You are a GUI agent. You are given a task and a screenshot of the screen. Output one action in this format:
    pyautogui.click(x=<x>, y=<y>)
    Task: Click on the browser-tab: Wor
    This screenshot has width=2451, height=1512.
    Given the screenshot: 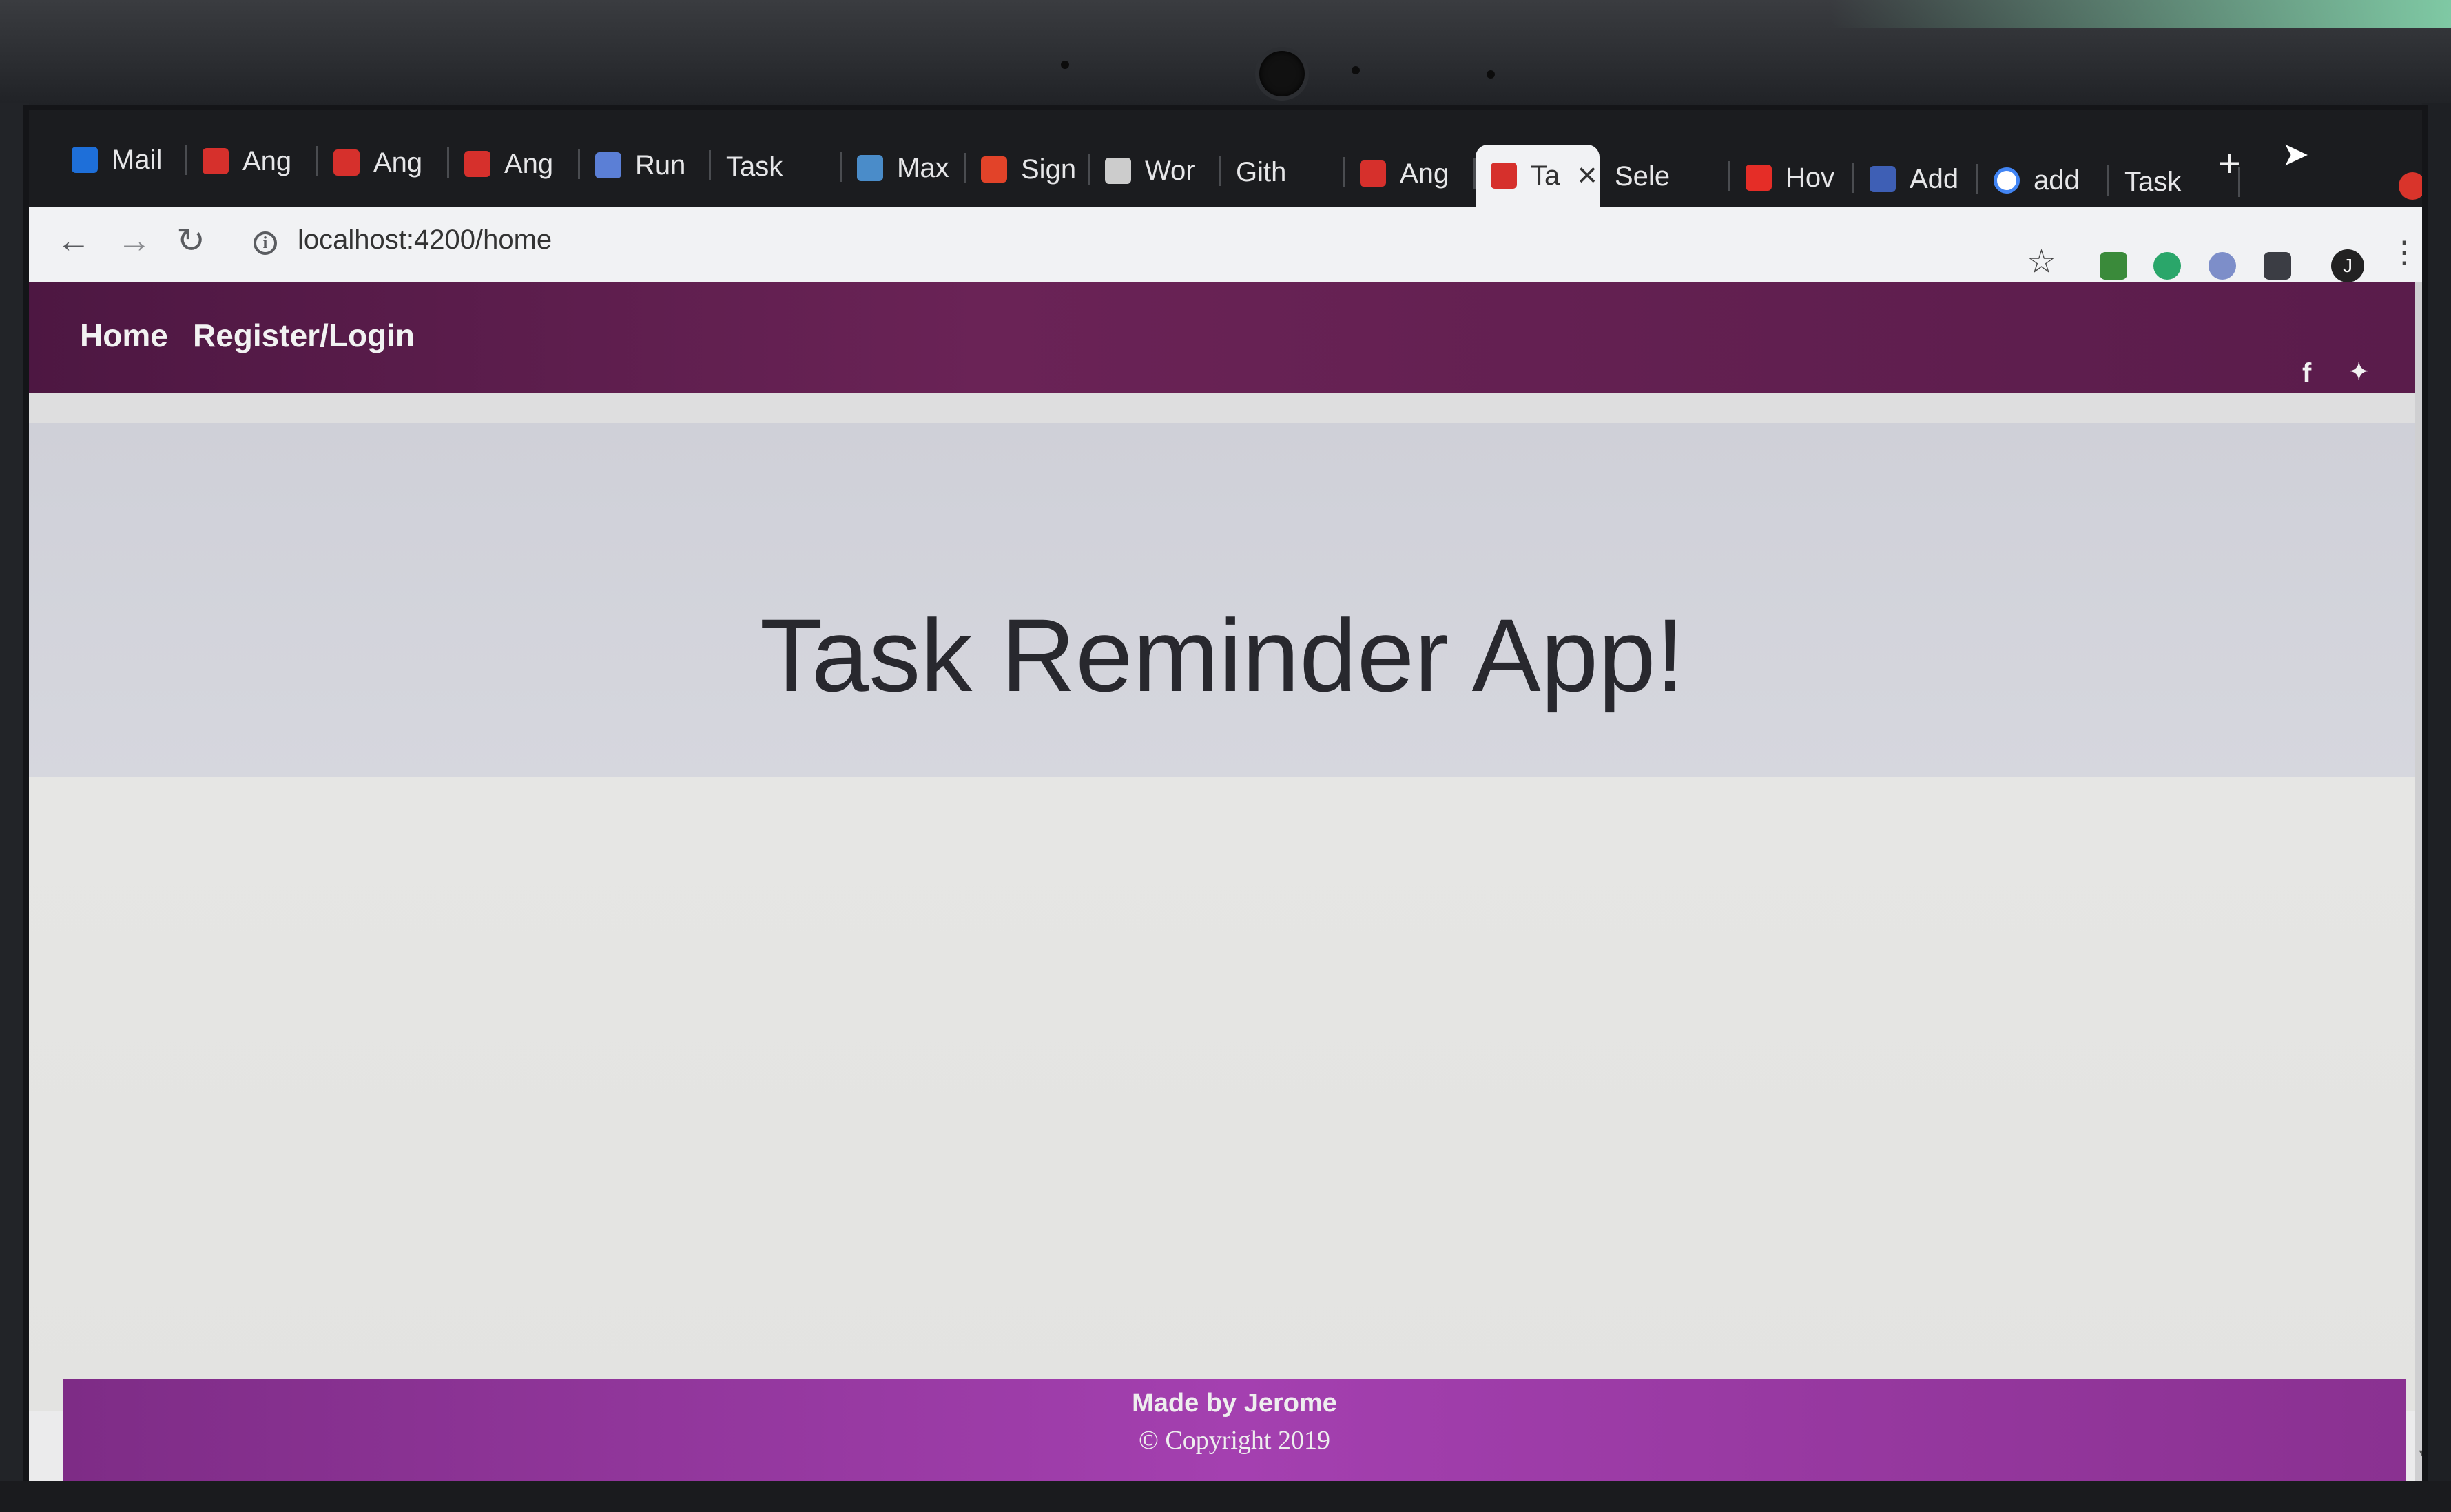 What is the action you would take?
    pyautogui.click(x=1155, y=171)
    